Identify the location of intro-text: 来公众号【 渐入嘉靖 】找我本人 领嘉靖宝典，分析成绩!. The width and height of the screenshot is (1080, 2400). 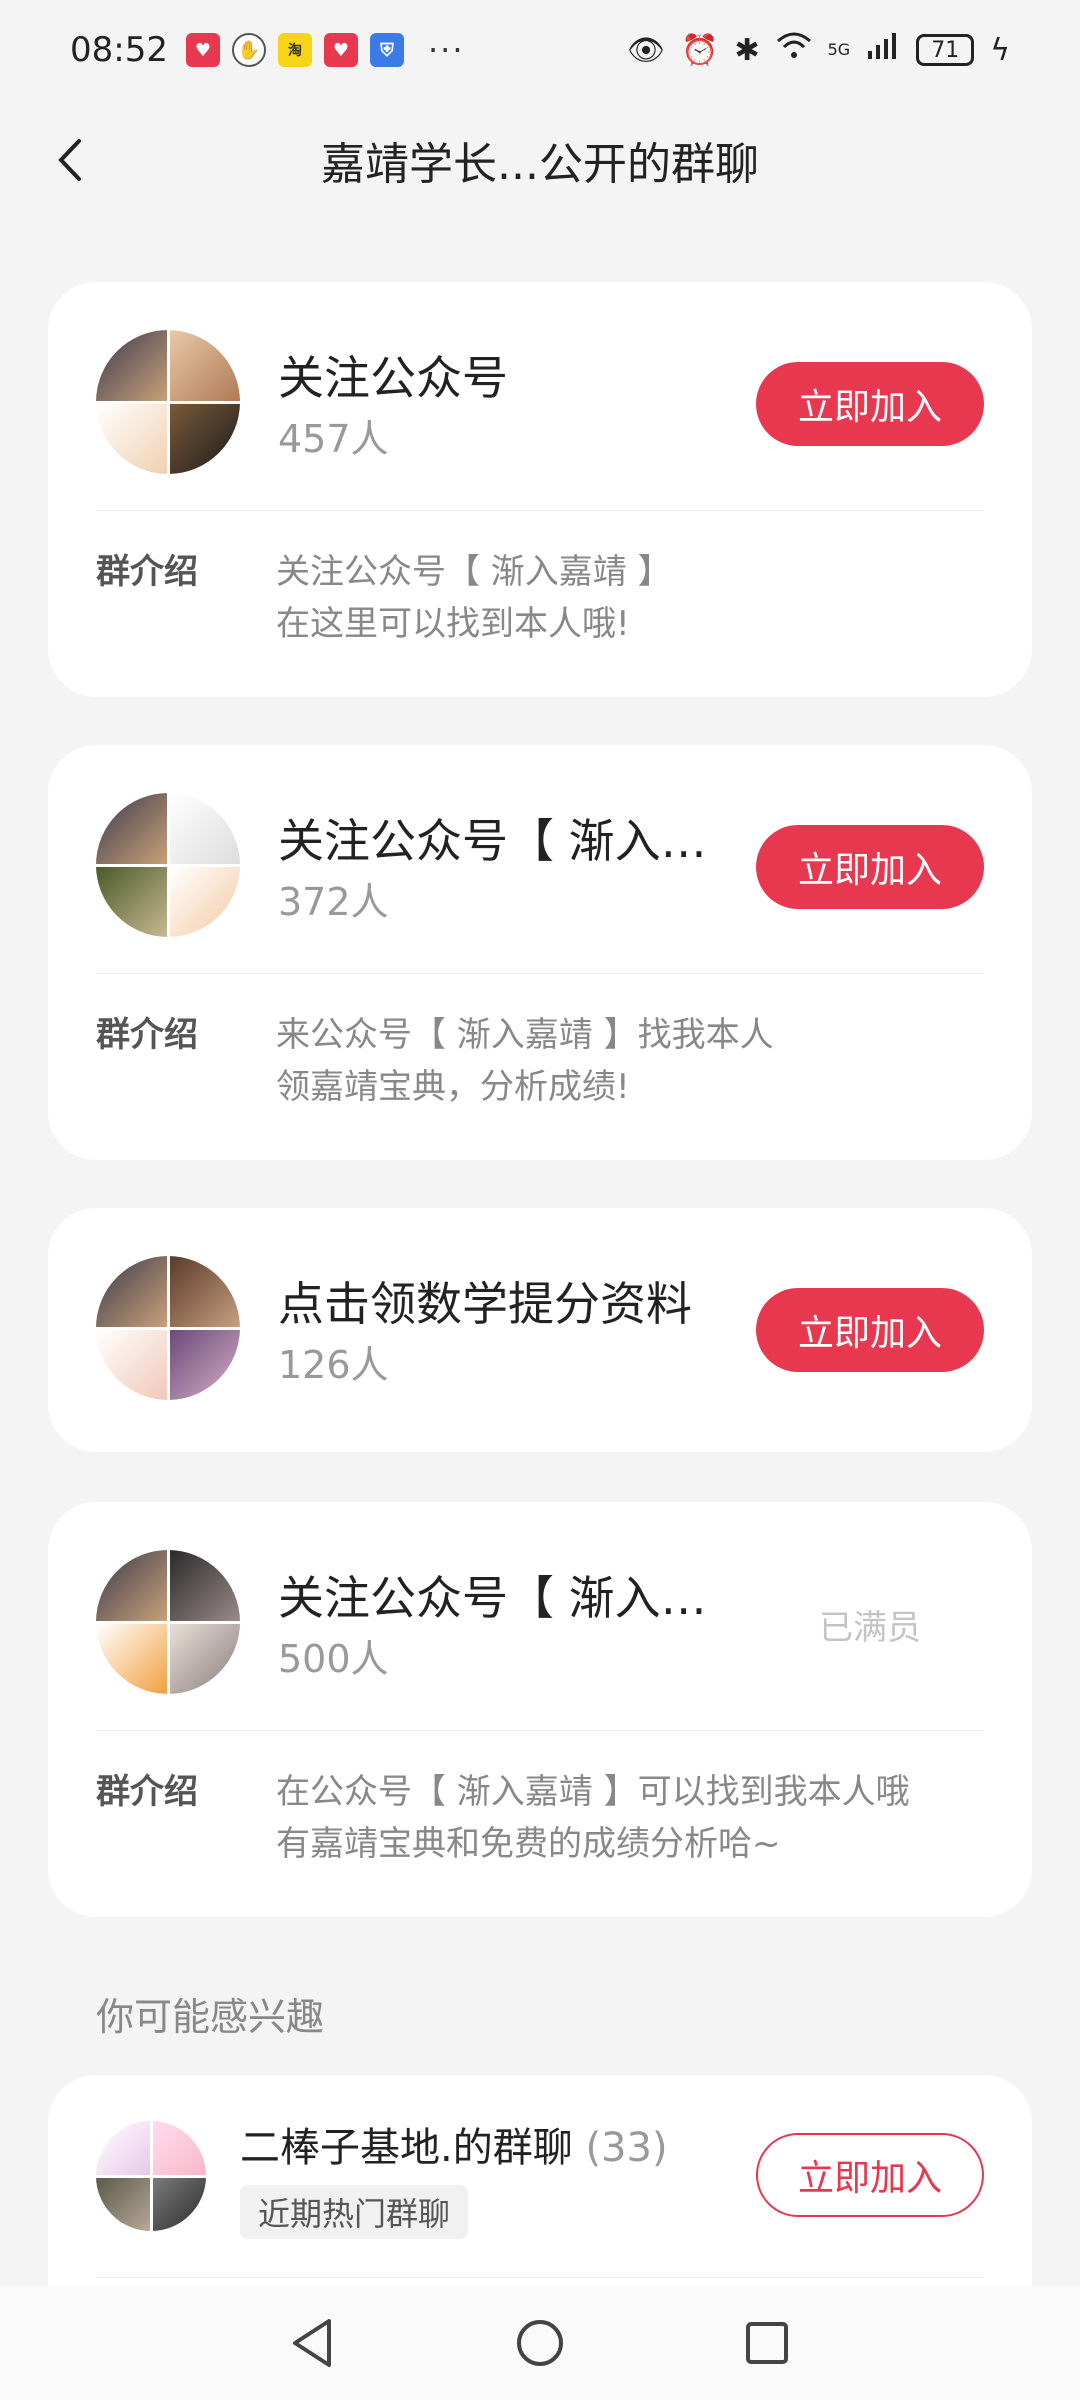
(525, 1061).